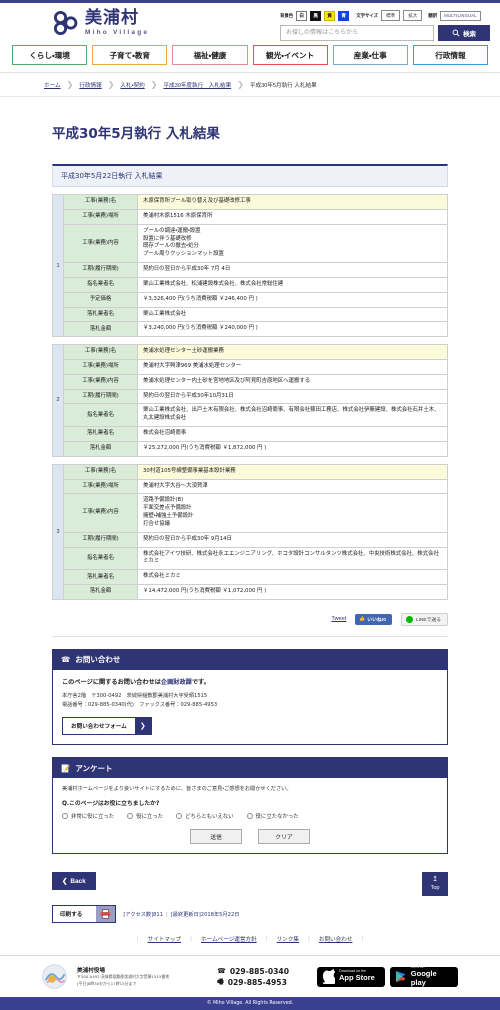 Image resolution: width=500 pixels, height=1010 pixels. What do you see at coordinates (100, 314) in the screenshot?
I see `label-winner: 落札業者名` at bounding box center [100, 314].